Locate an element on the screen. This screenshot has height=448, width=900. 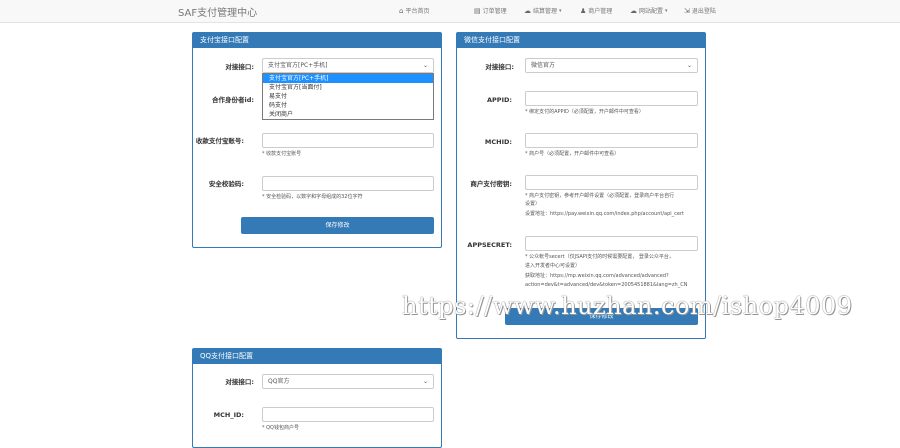
wechat-appid-input is located at coordinates (611, 98).